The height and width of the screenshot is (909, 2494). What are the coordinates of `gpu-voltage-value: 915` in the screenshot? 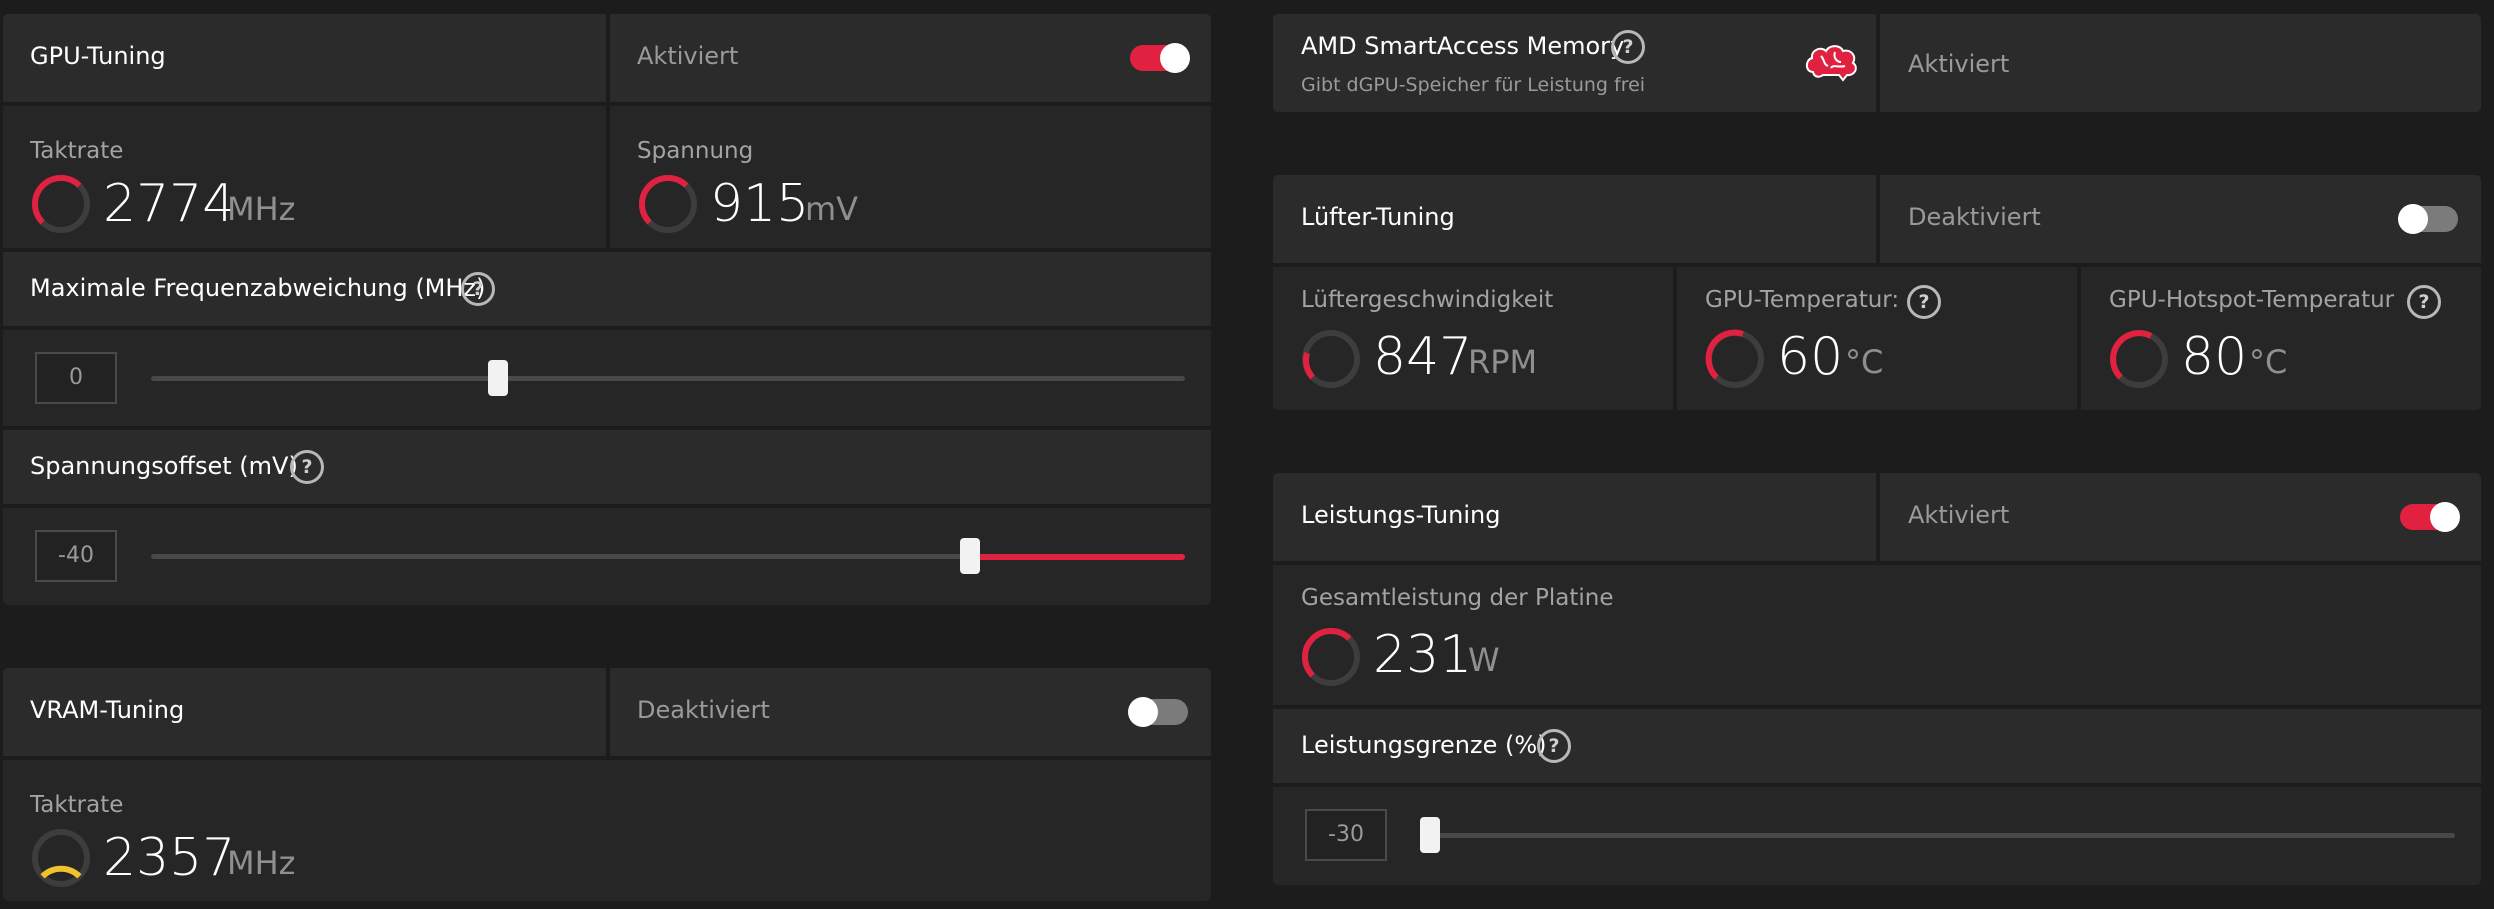 It's located at (760, 204).